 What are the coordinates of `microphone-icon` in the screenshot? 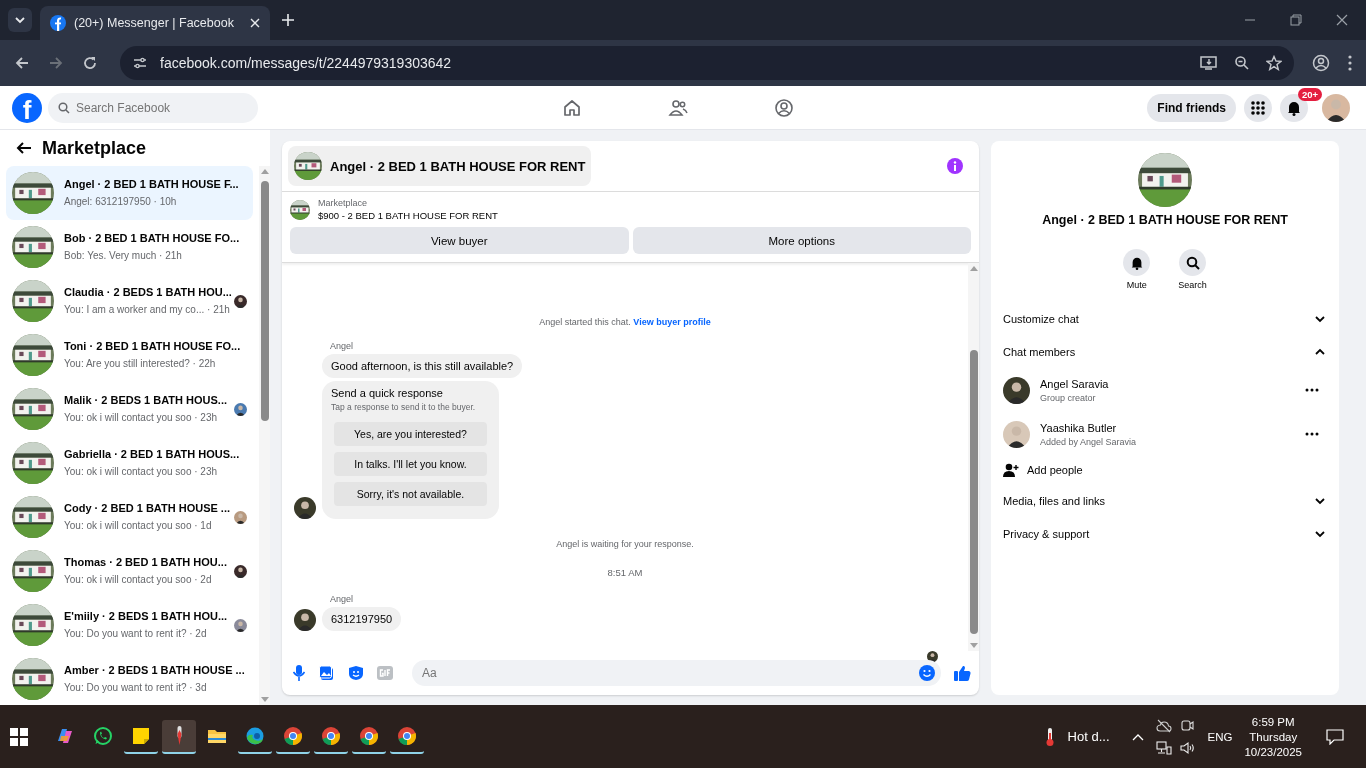 It's located at (299, 673).